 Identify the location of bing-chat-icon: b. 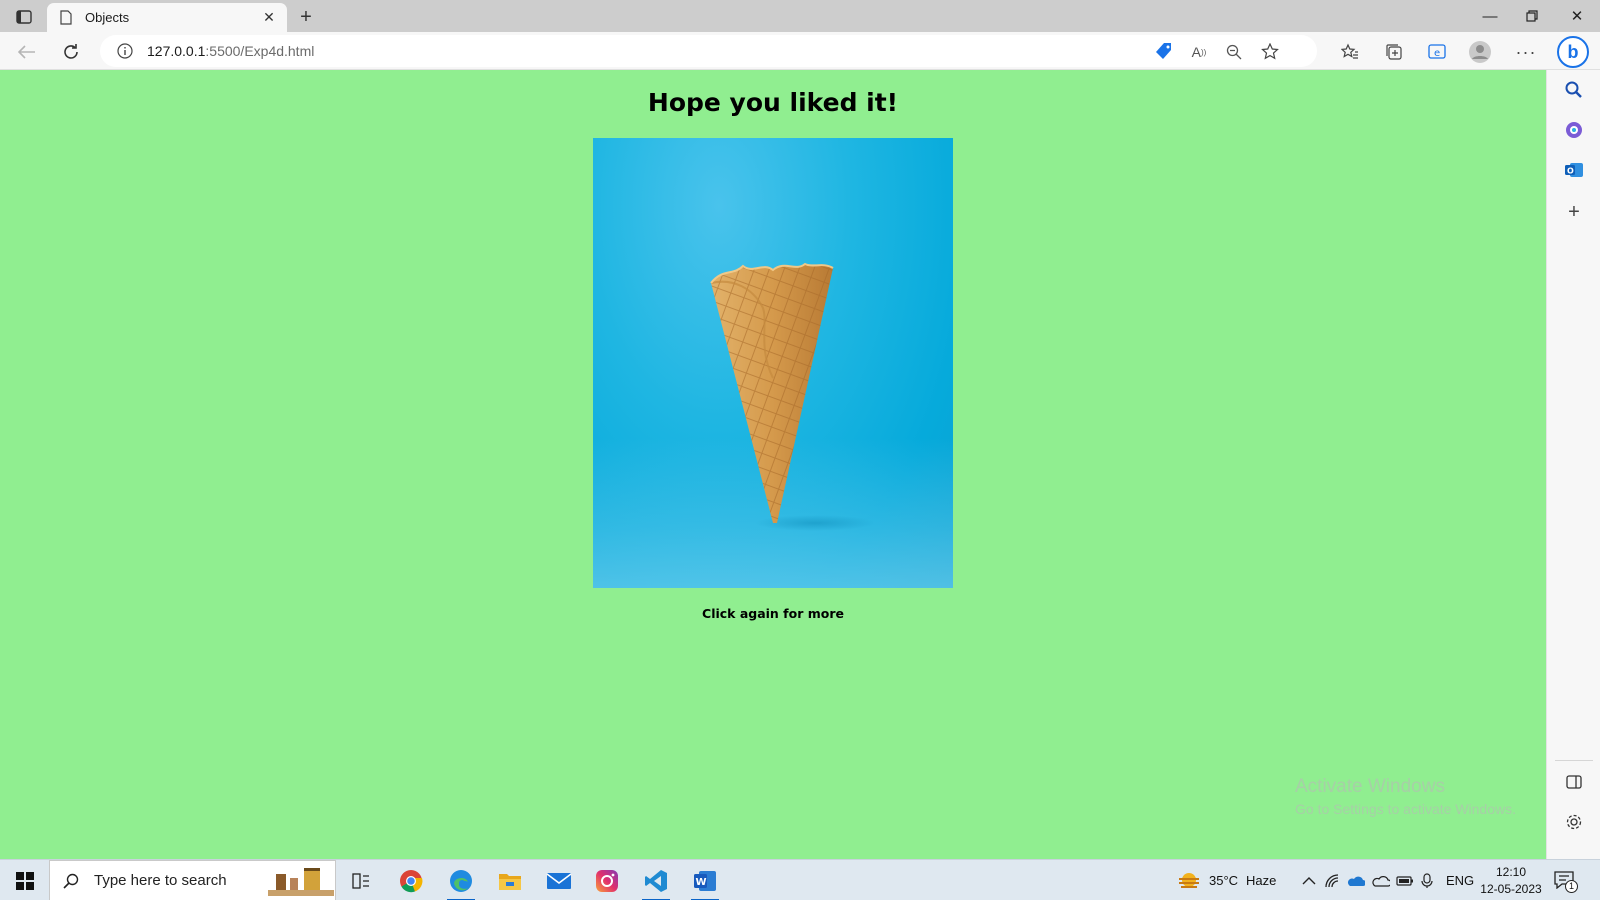
(1573, 52).